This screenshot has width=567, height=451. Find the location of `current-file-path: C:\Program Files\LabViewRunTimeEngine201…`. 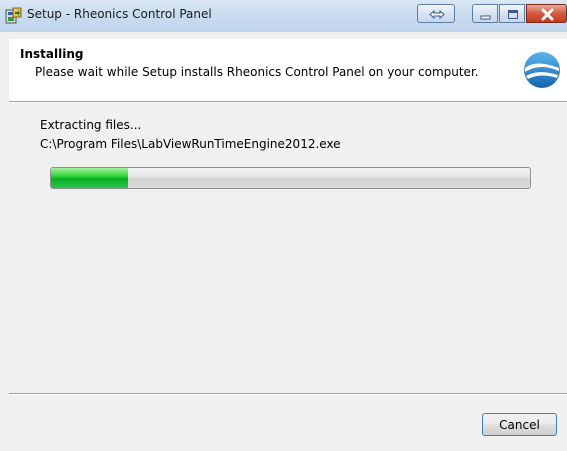

current-file-path: C:\Program Files\LabViewRunTimeEngine201… is located at coordinates (190, 144).